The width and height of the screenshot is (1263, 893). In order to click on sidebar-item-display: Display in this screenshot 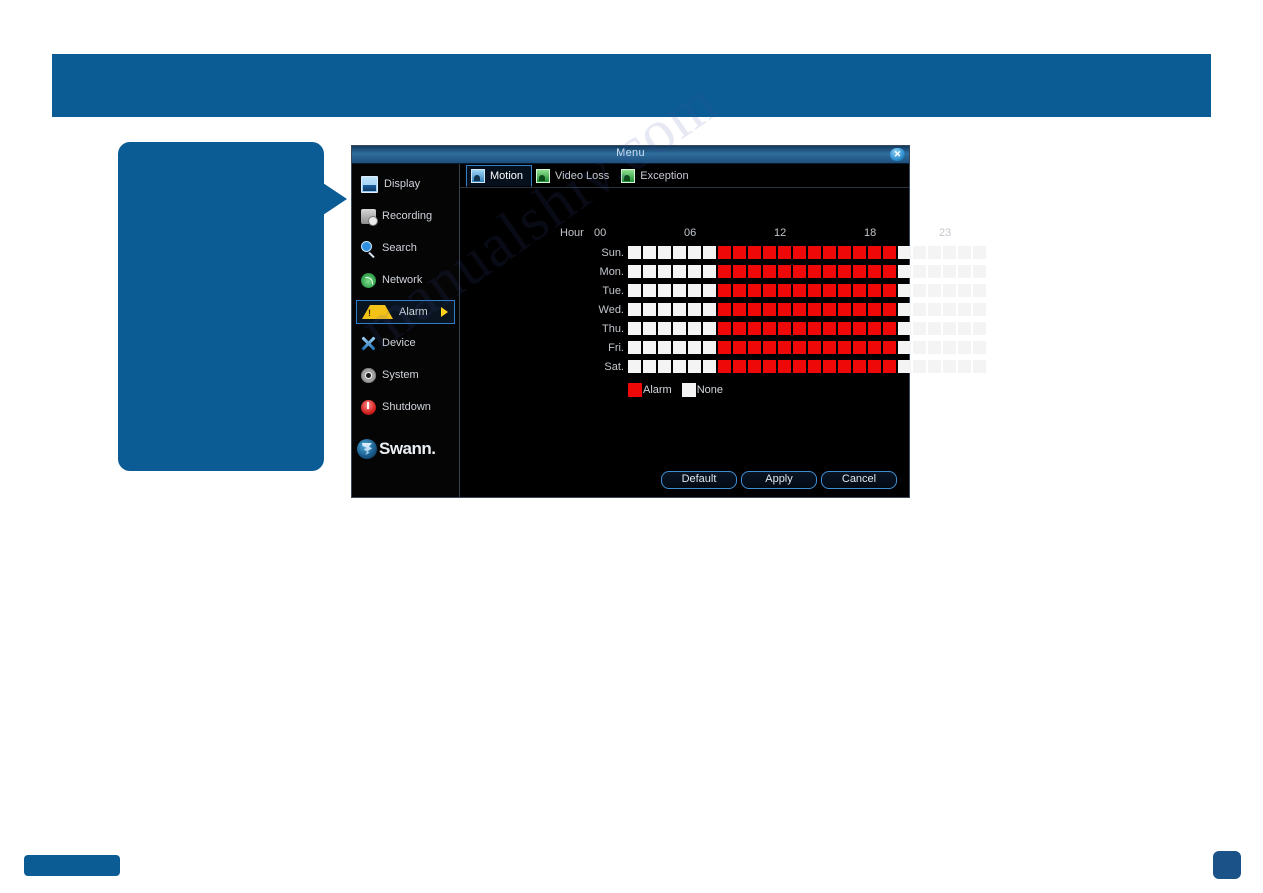, I will do `click(405, 184)`.